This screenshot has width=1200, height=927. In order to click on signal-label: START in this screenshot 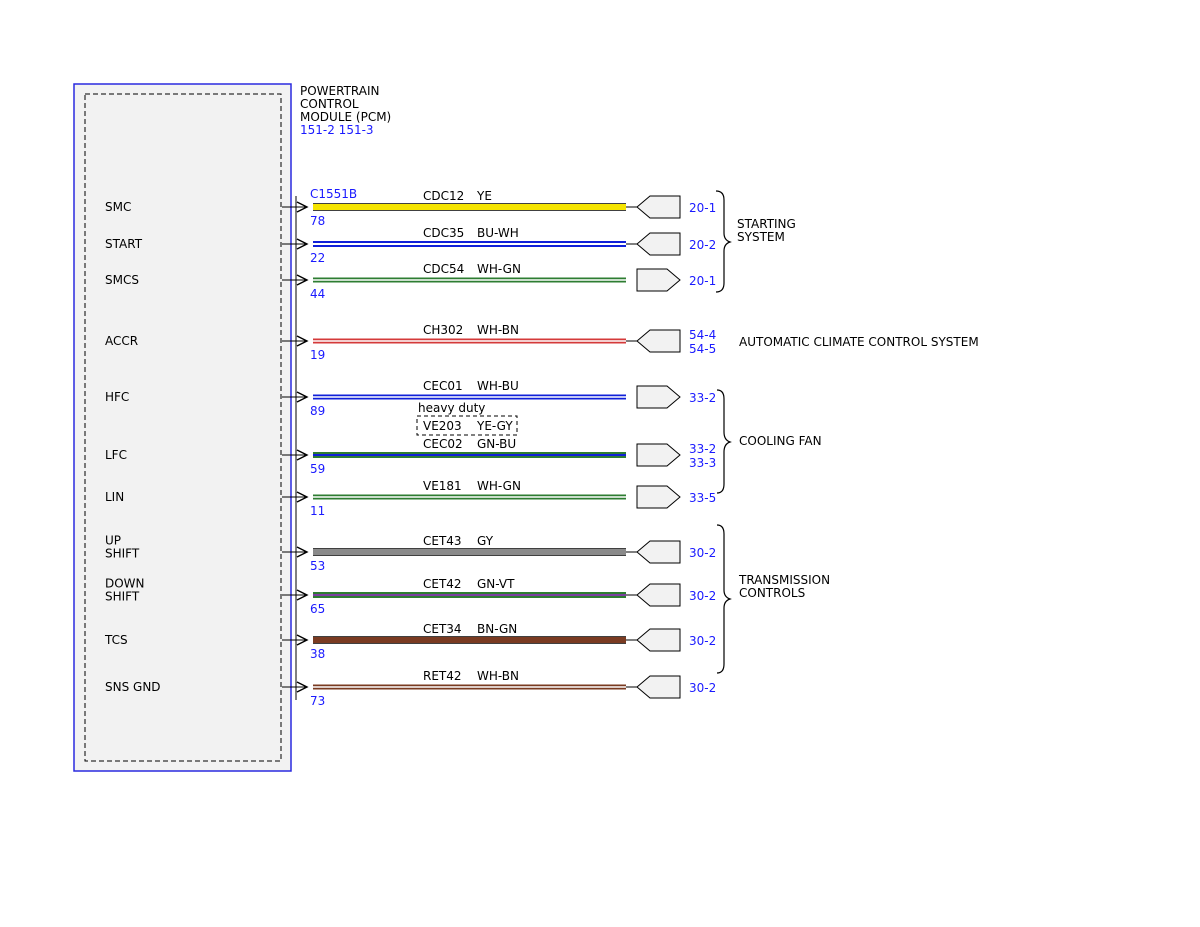, I will do `click(124, 244)`.